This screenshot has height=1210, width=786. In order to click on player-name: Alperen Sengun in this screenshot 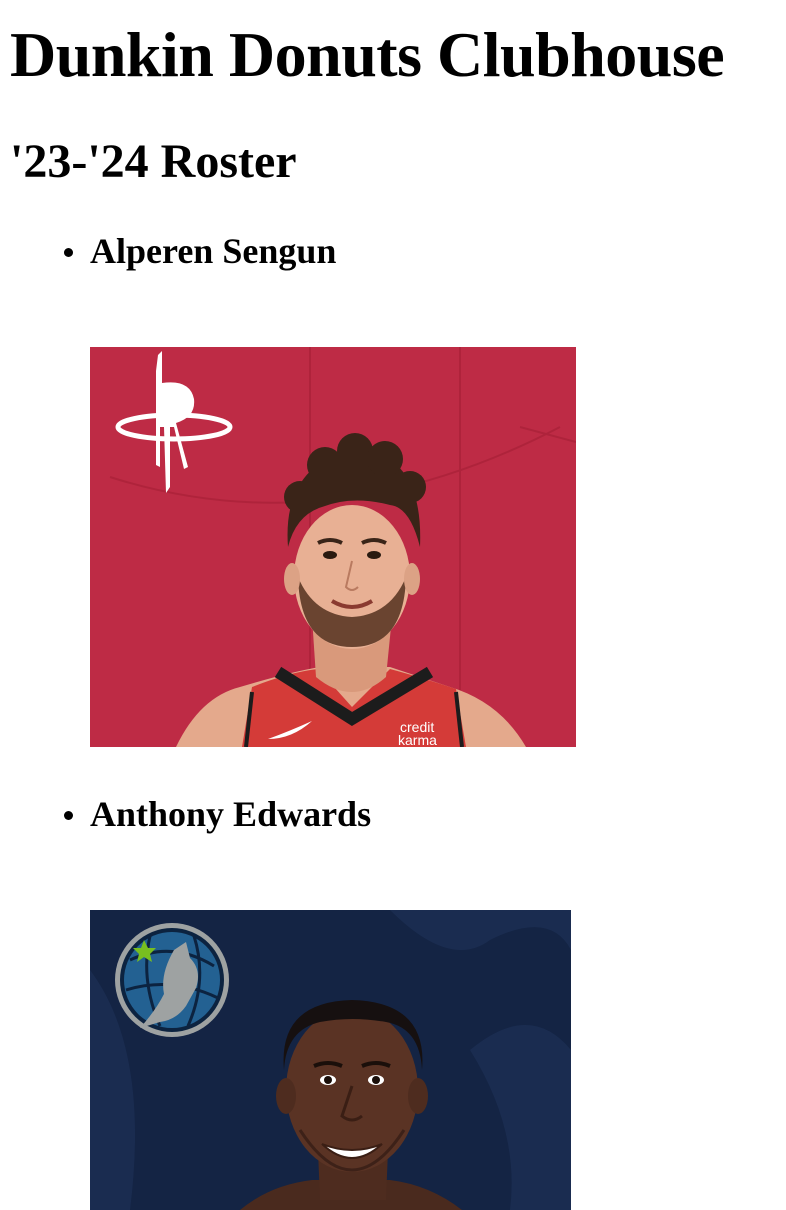, I will do `click(213, 251)`.